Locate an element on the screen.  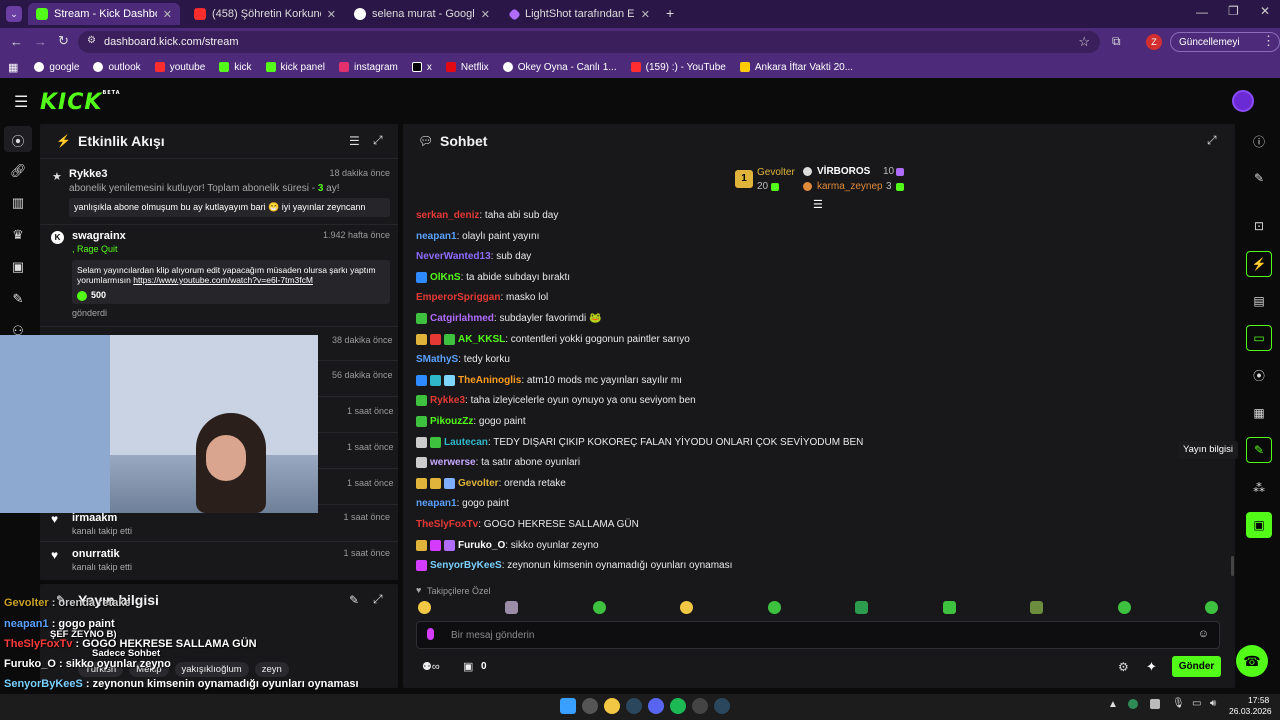
share-icon: ⁂ is located at coordinates (1259, 488).